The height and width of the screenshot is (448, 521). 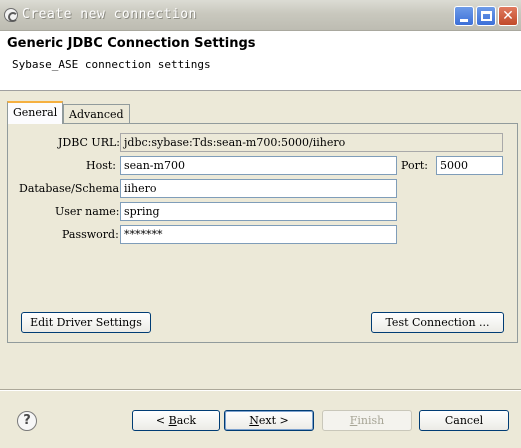 What do you see at coordinates (254, 420) in the screenshot?
I see `next-mnemonic: N` at bounding box center [254, 420].